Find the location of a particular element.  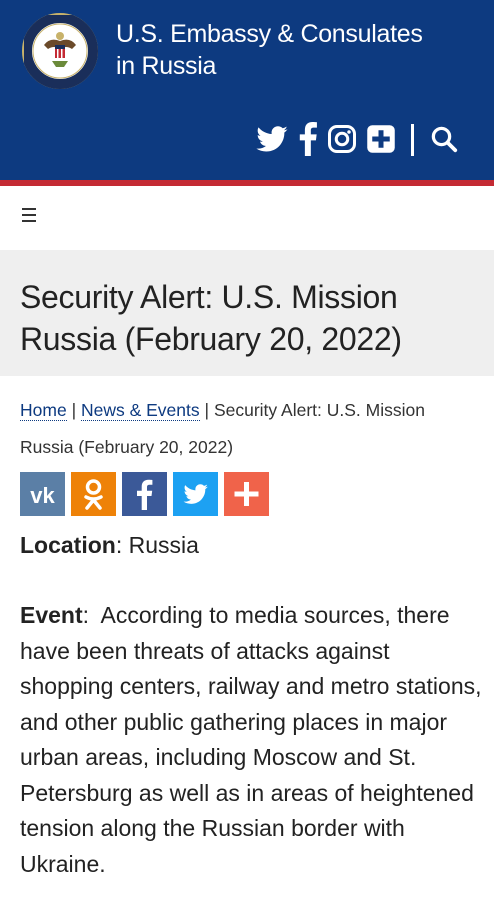

location-label: Location is located at coordinates (68, 545).